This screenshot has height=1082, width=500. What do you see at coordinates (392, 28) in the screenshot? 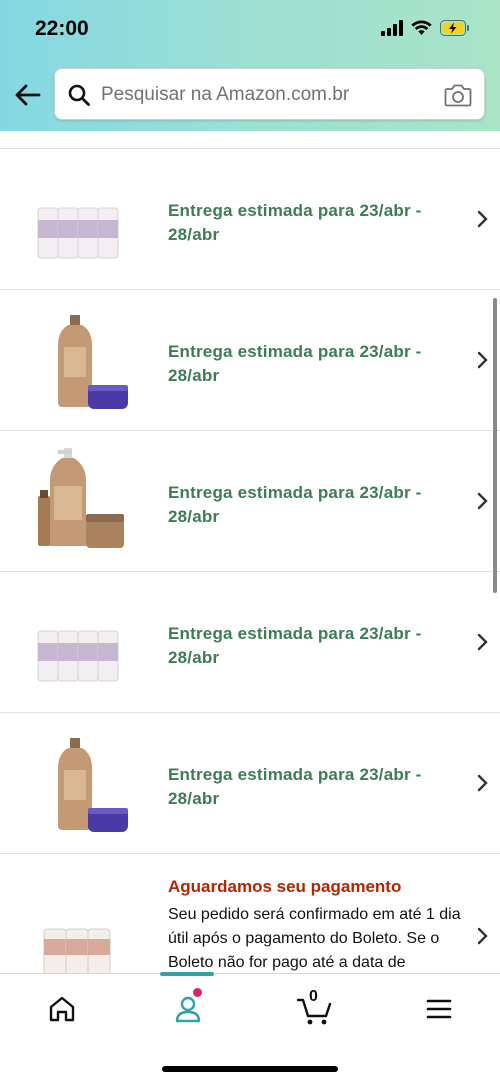
I see `signal-icon` at bounding box center [392, 28].